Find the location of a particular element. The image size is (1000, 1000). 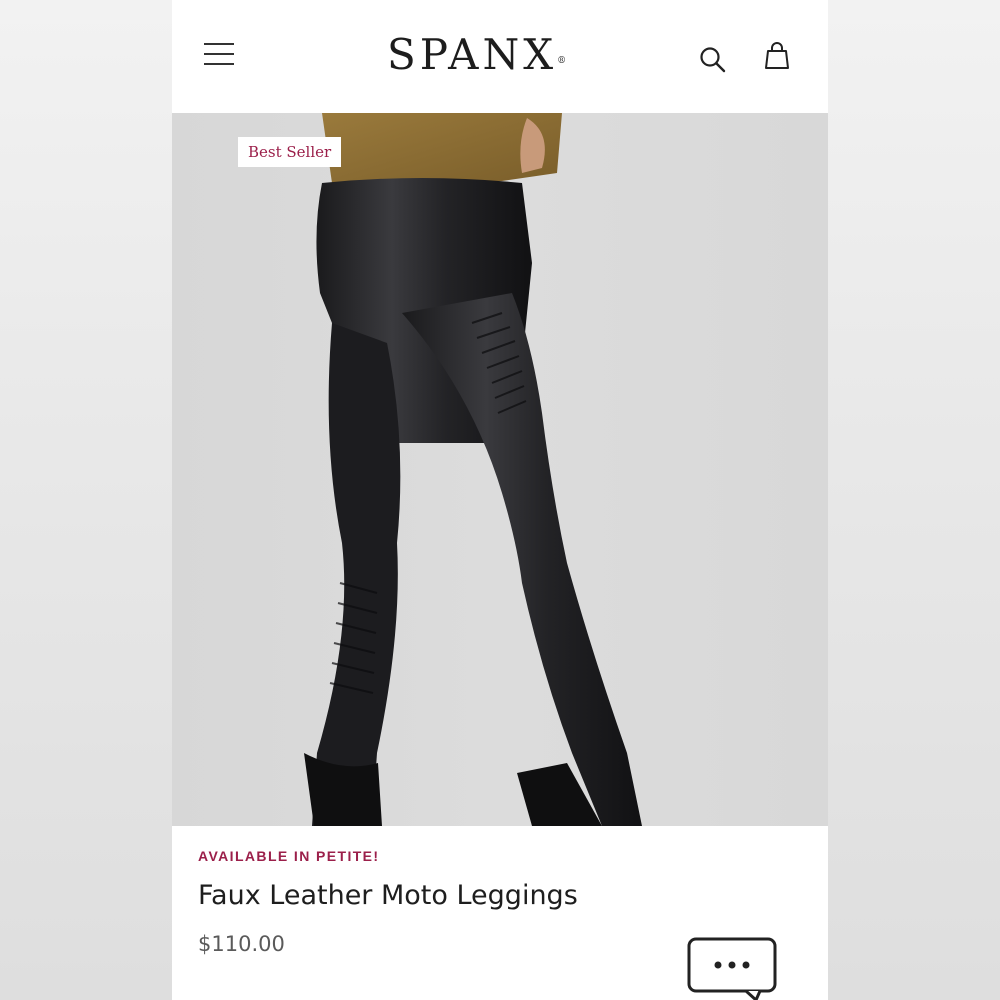

site-header: SPANX® is located at coordinates (500, 56).